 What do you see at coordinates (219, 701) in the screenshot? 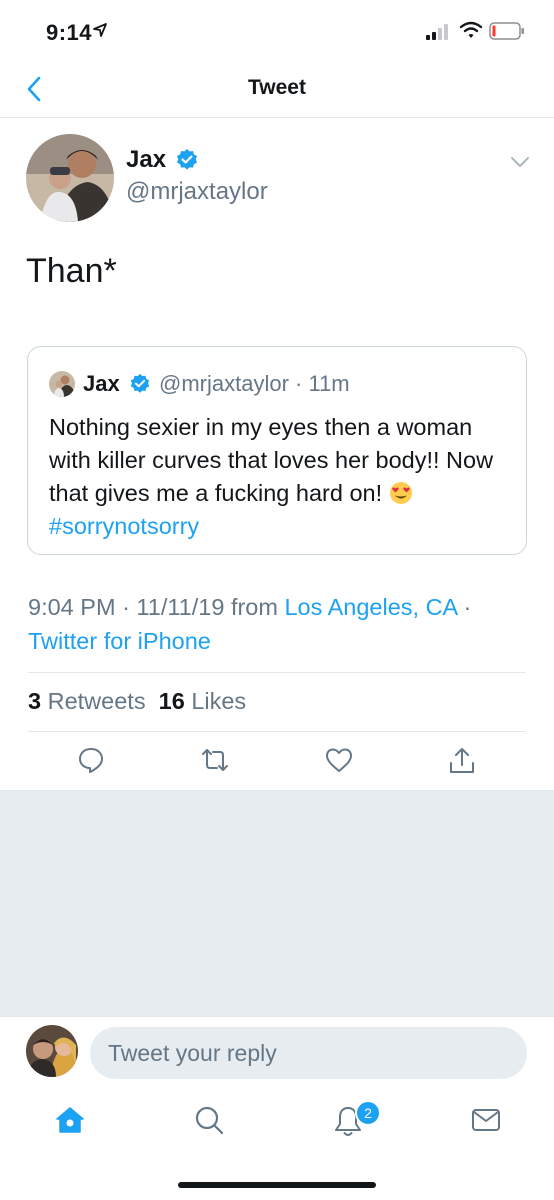
I see `likes-label: Likes` at bounding box center [219, 701].